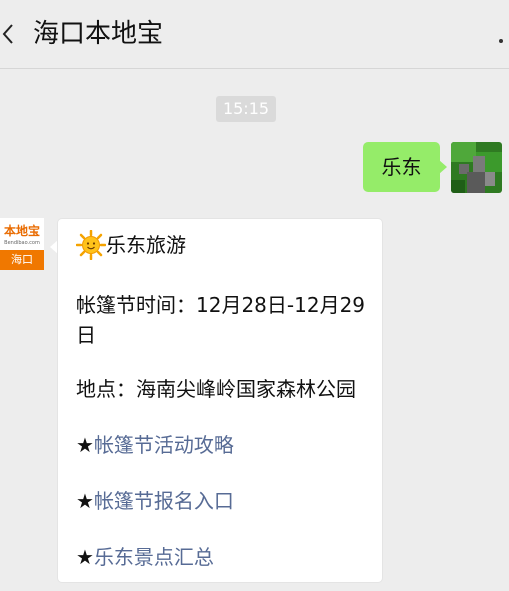 The height and width of the screenshot is (591, 509). What do you see at coordinates (164, 501) in the screenshot?
I see `link-tent-festival-registration: 帐篷节报名入口` at bounding box center [164, 501].